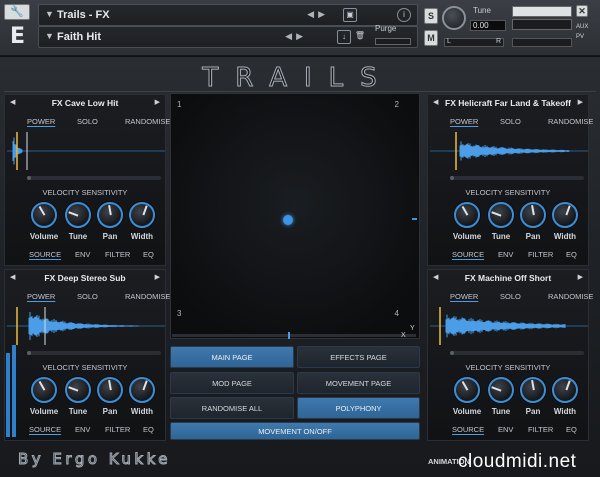 This screenshot has width=600, height=477. What do you see at coordinates (358, 357) in the screenshot?
I see `effects-page-button: EFFECTS PAGE` at bounding box center [358, 357].